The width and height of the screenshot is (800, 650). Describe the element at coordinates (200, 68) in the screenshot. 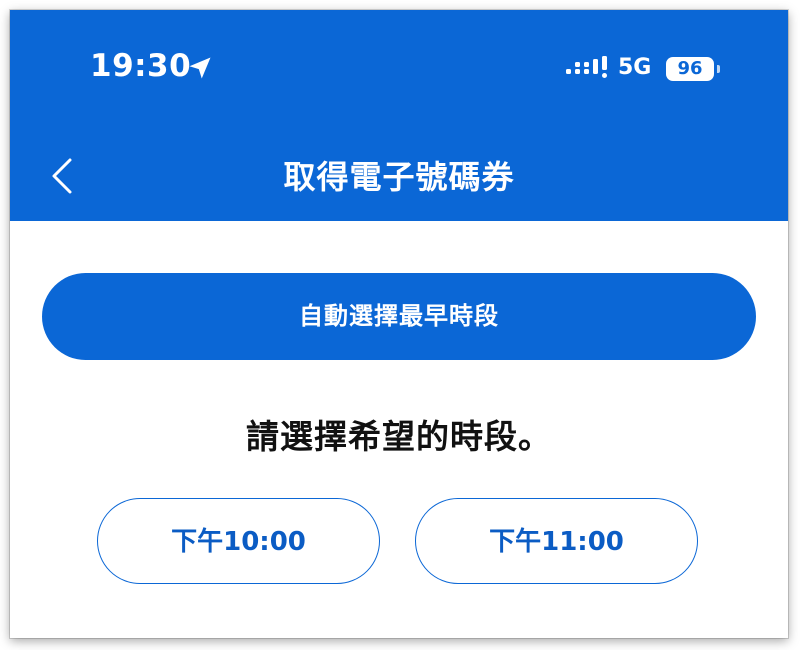

I see `location-arrow-icon` at that location.